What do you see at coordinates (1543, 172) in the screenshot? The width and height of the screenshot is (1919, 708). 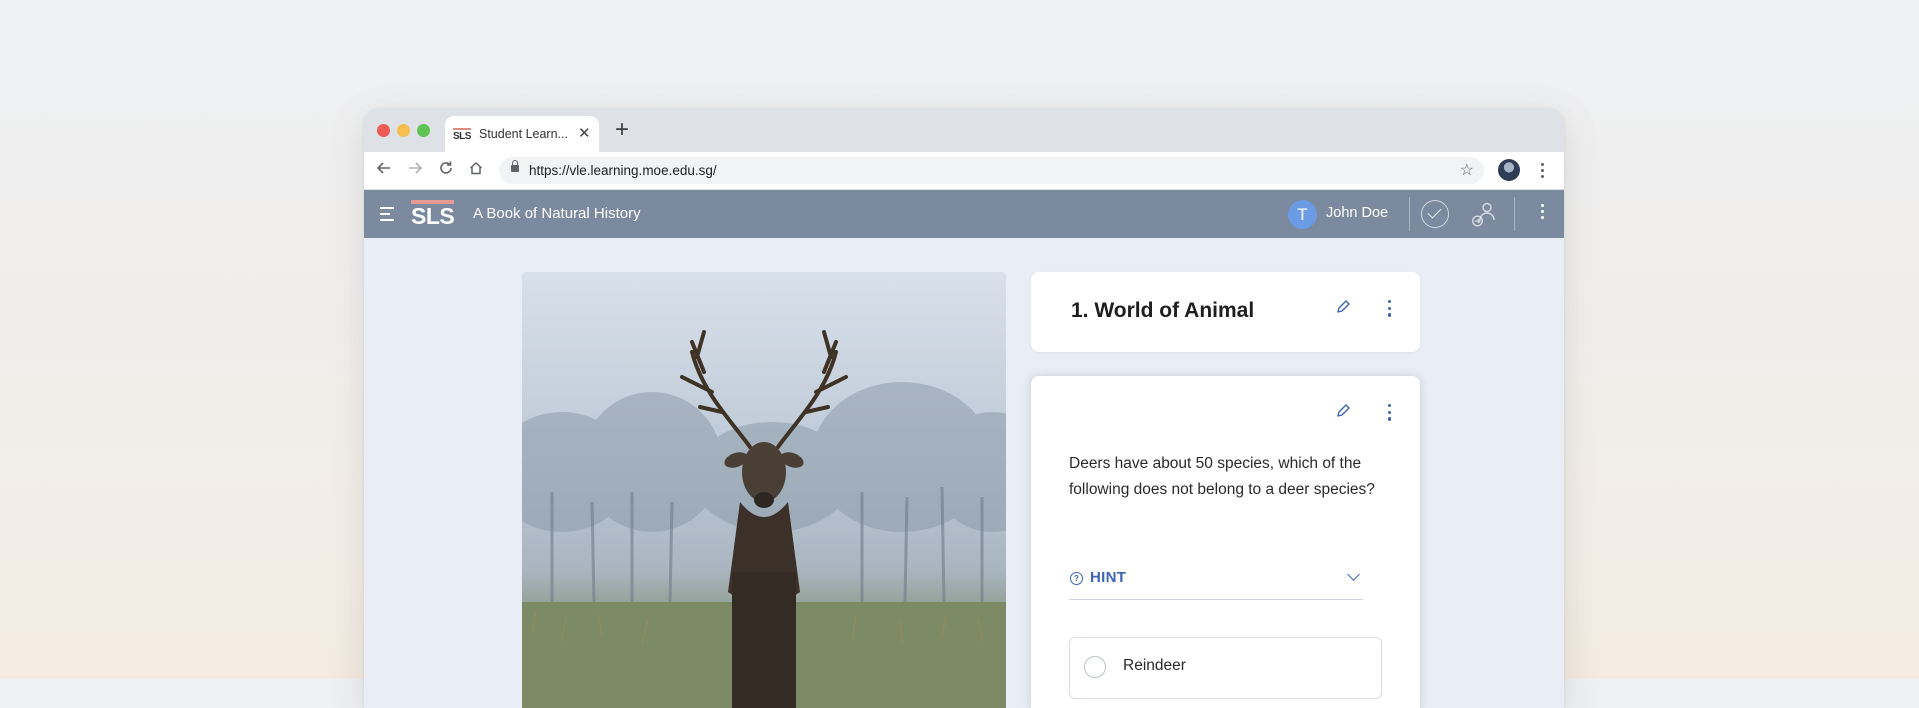 I see `browser-menu-icon` at bounding box center [1543, 172].